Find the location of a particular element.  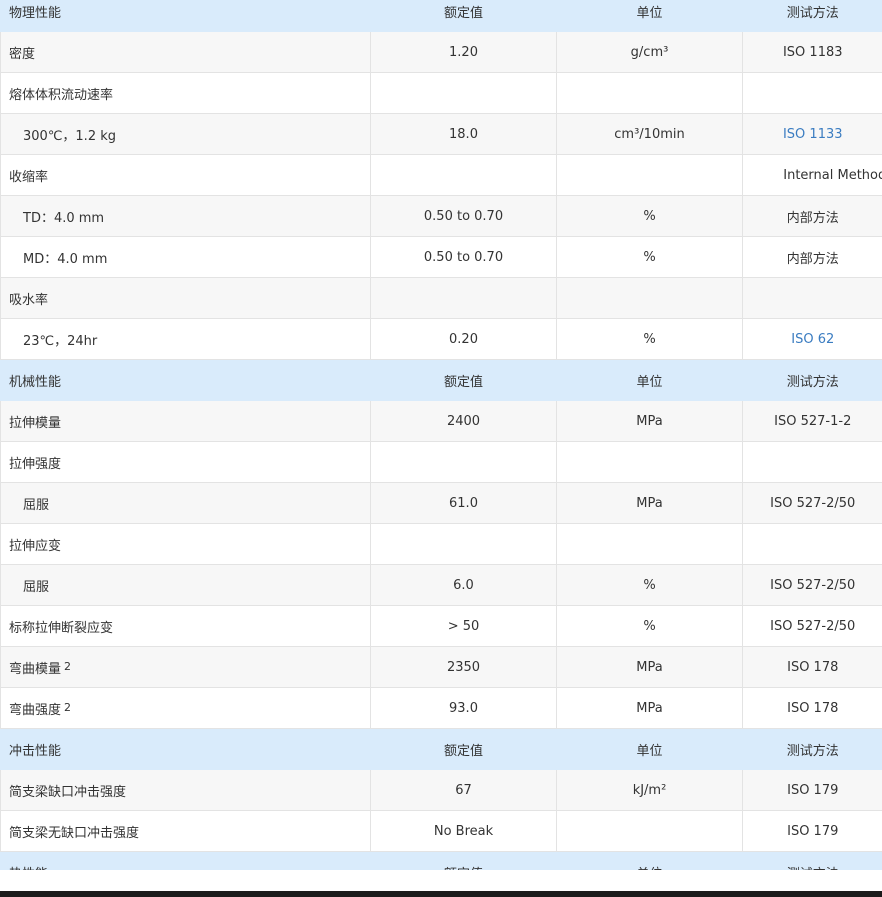

property-value-text: 2350 is located at coordinates (463, 667).